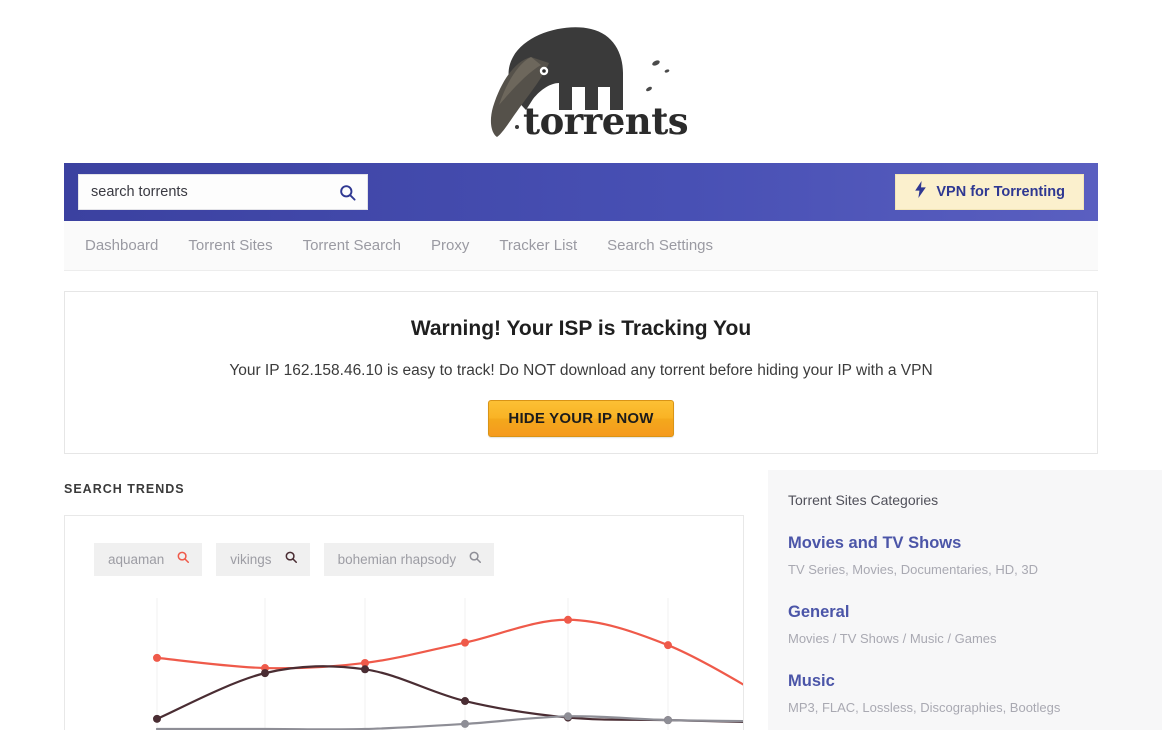 The image size is (1162, 730). Describe the element at coordinates (606, 121) in the screenshot. I see `logo-wordmark: torrents` at that location.